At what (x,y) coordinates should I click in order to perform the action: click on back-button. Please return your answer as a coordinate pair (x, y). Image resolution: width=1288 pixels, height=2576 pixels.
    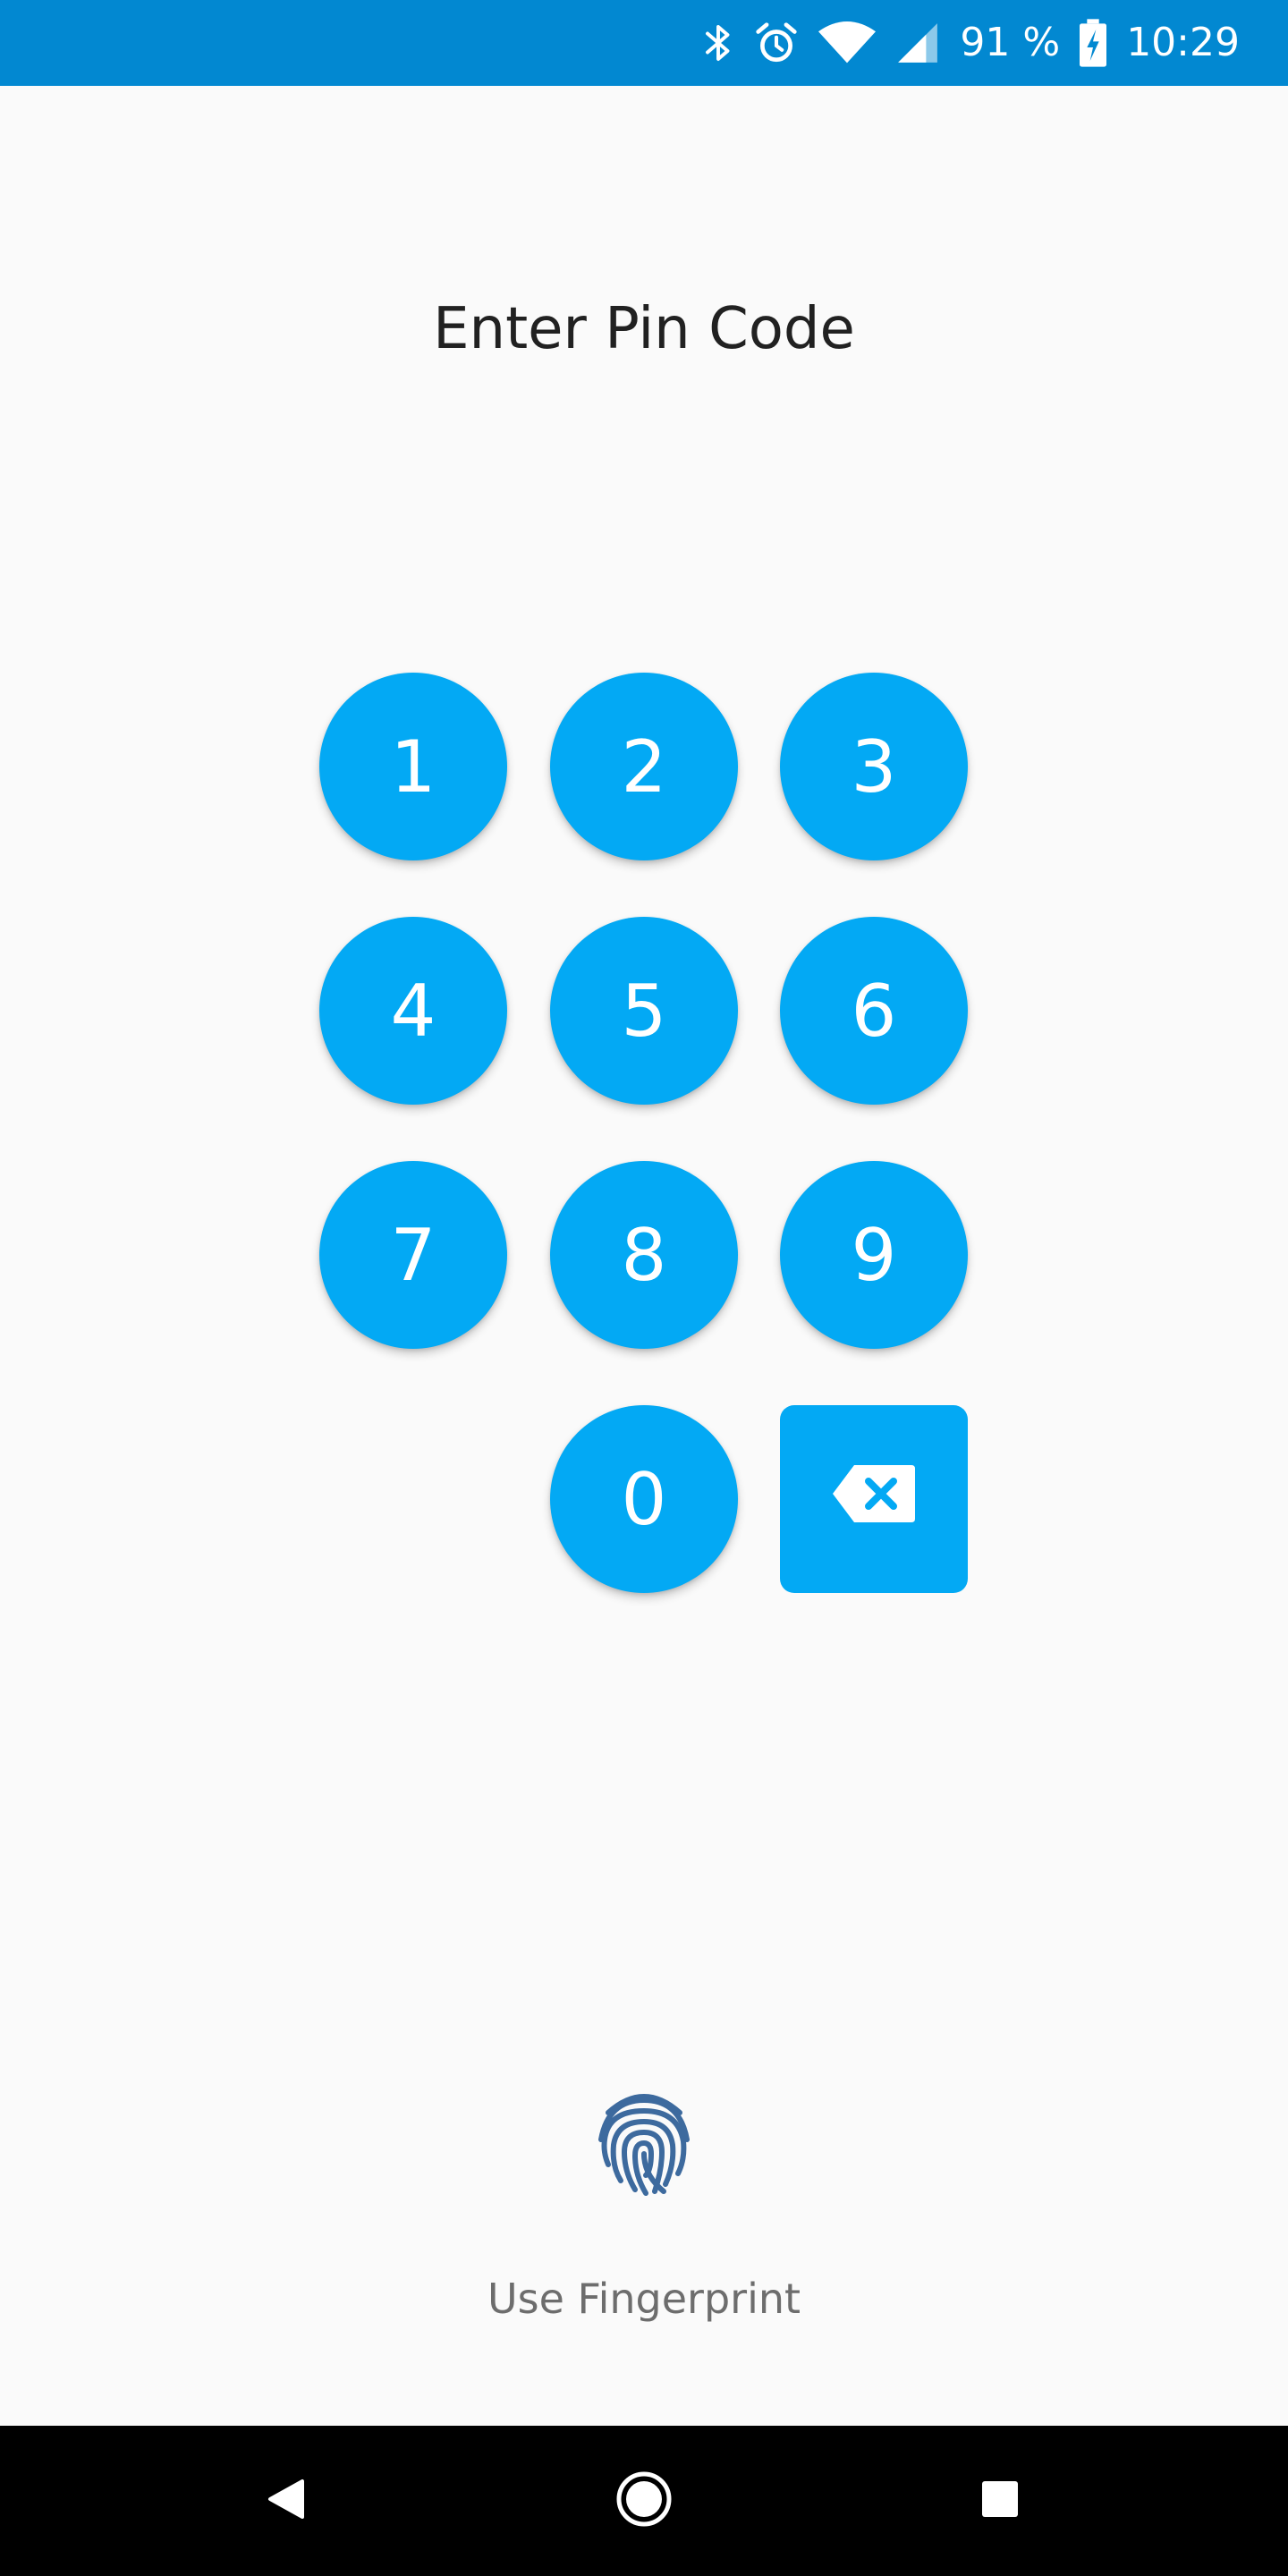
    Looking at the image, I should click on (286, 2501).